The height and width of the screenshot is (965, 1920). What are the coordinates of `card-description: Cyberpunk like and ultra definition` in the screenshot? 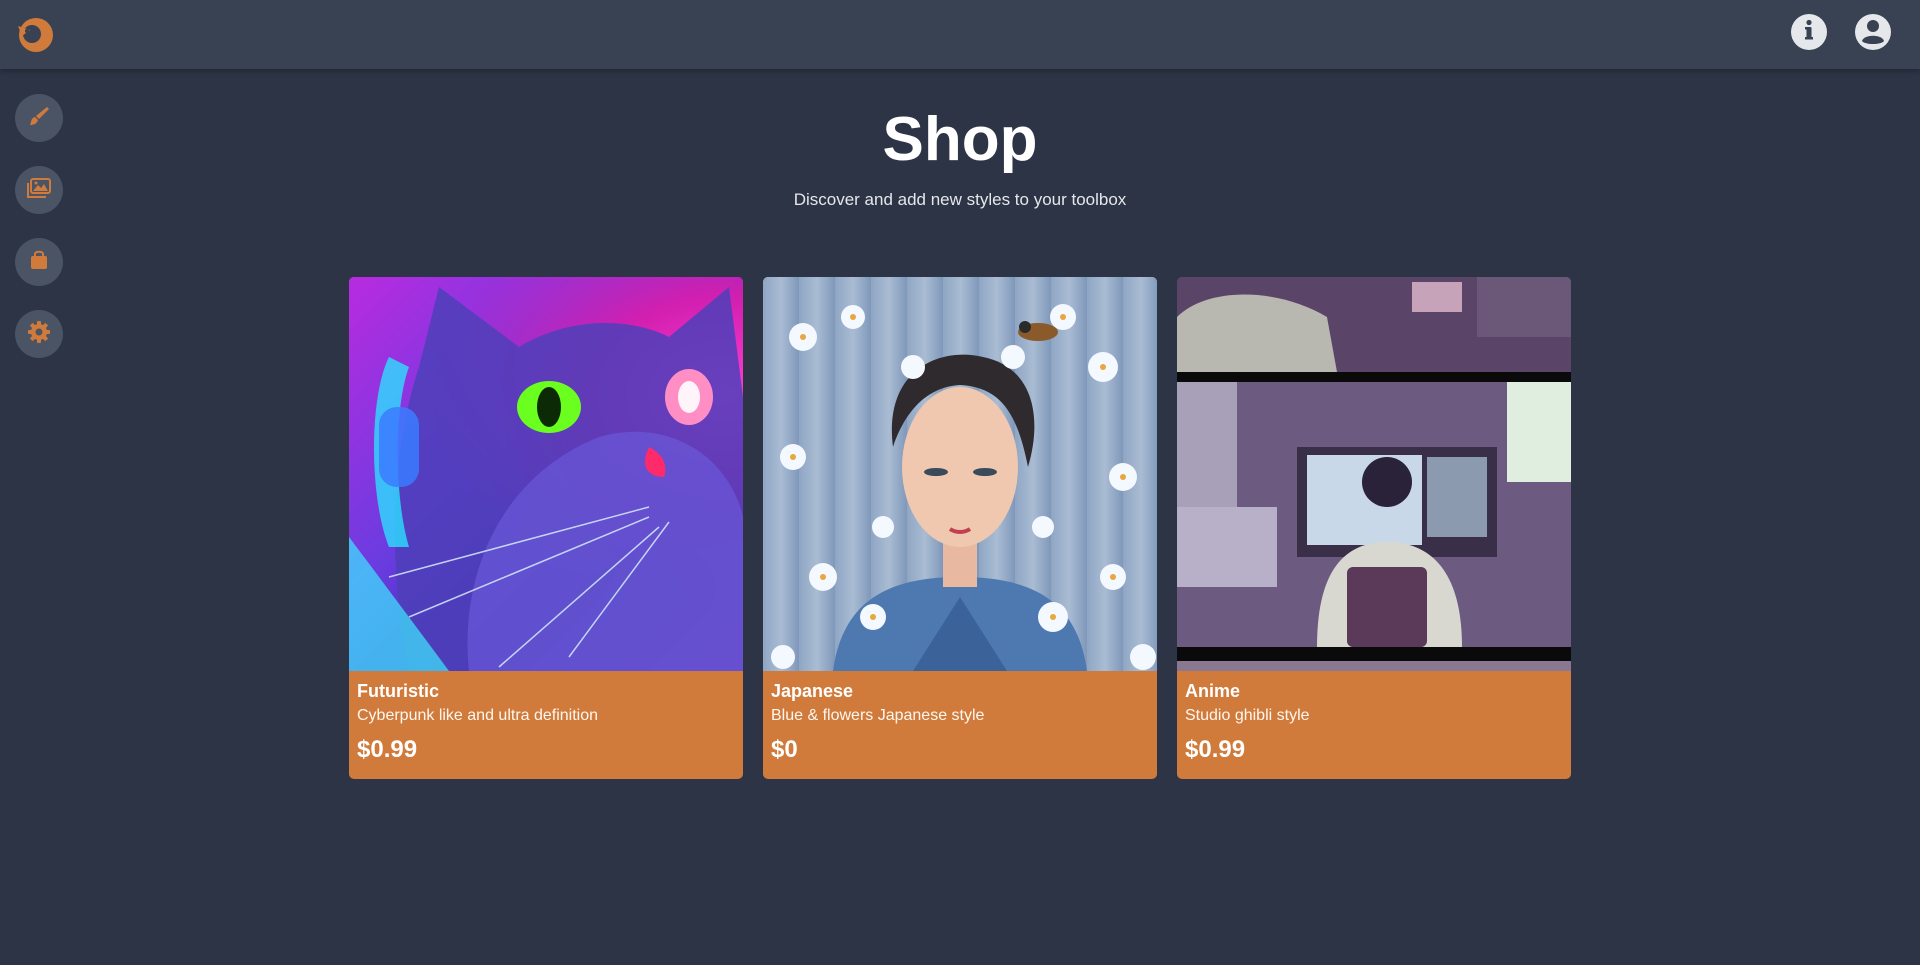 It's located at (478, 715).